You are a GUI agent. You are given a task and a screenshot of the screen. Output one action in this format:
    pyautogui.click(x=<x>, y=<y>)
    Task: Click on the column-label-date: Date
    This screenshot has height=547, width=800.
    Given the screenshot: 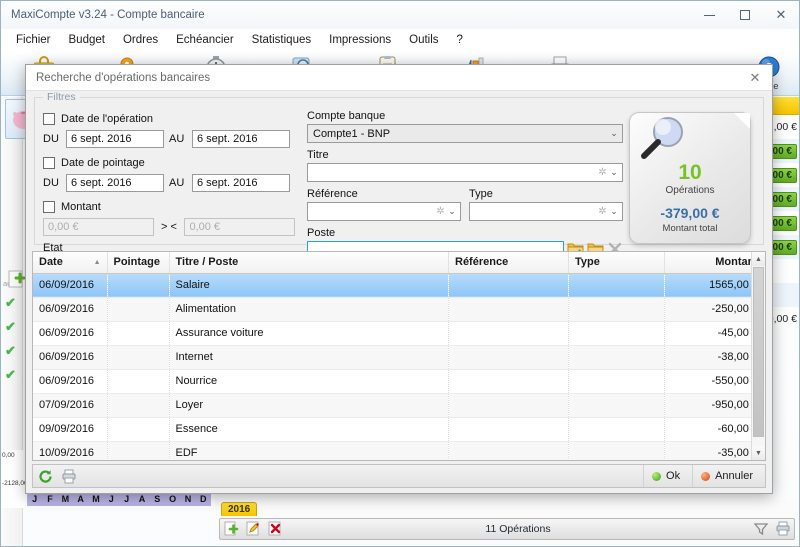 What is the action you would take?
    pyautogui.click(x=51, y=262)
    